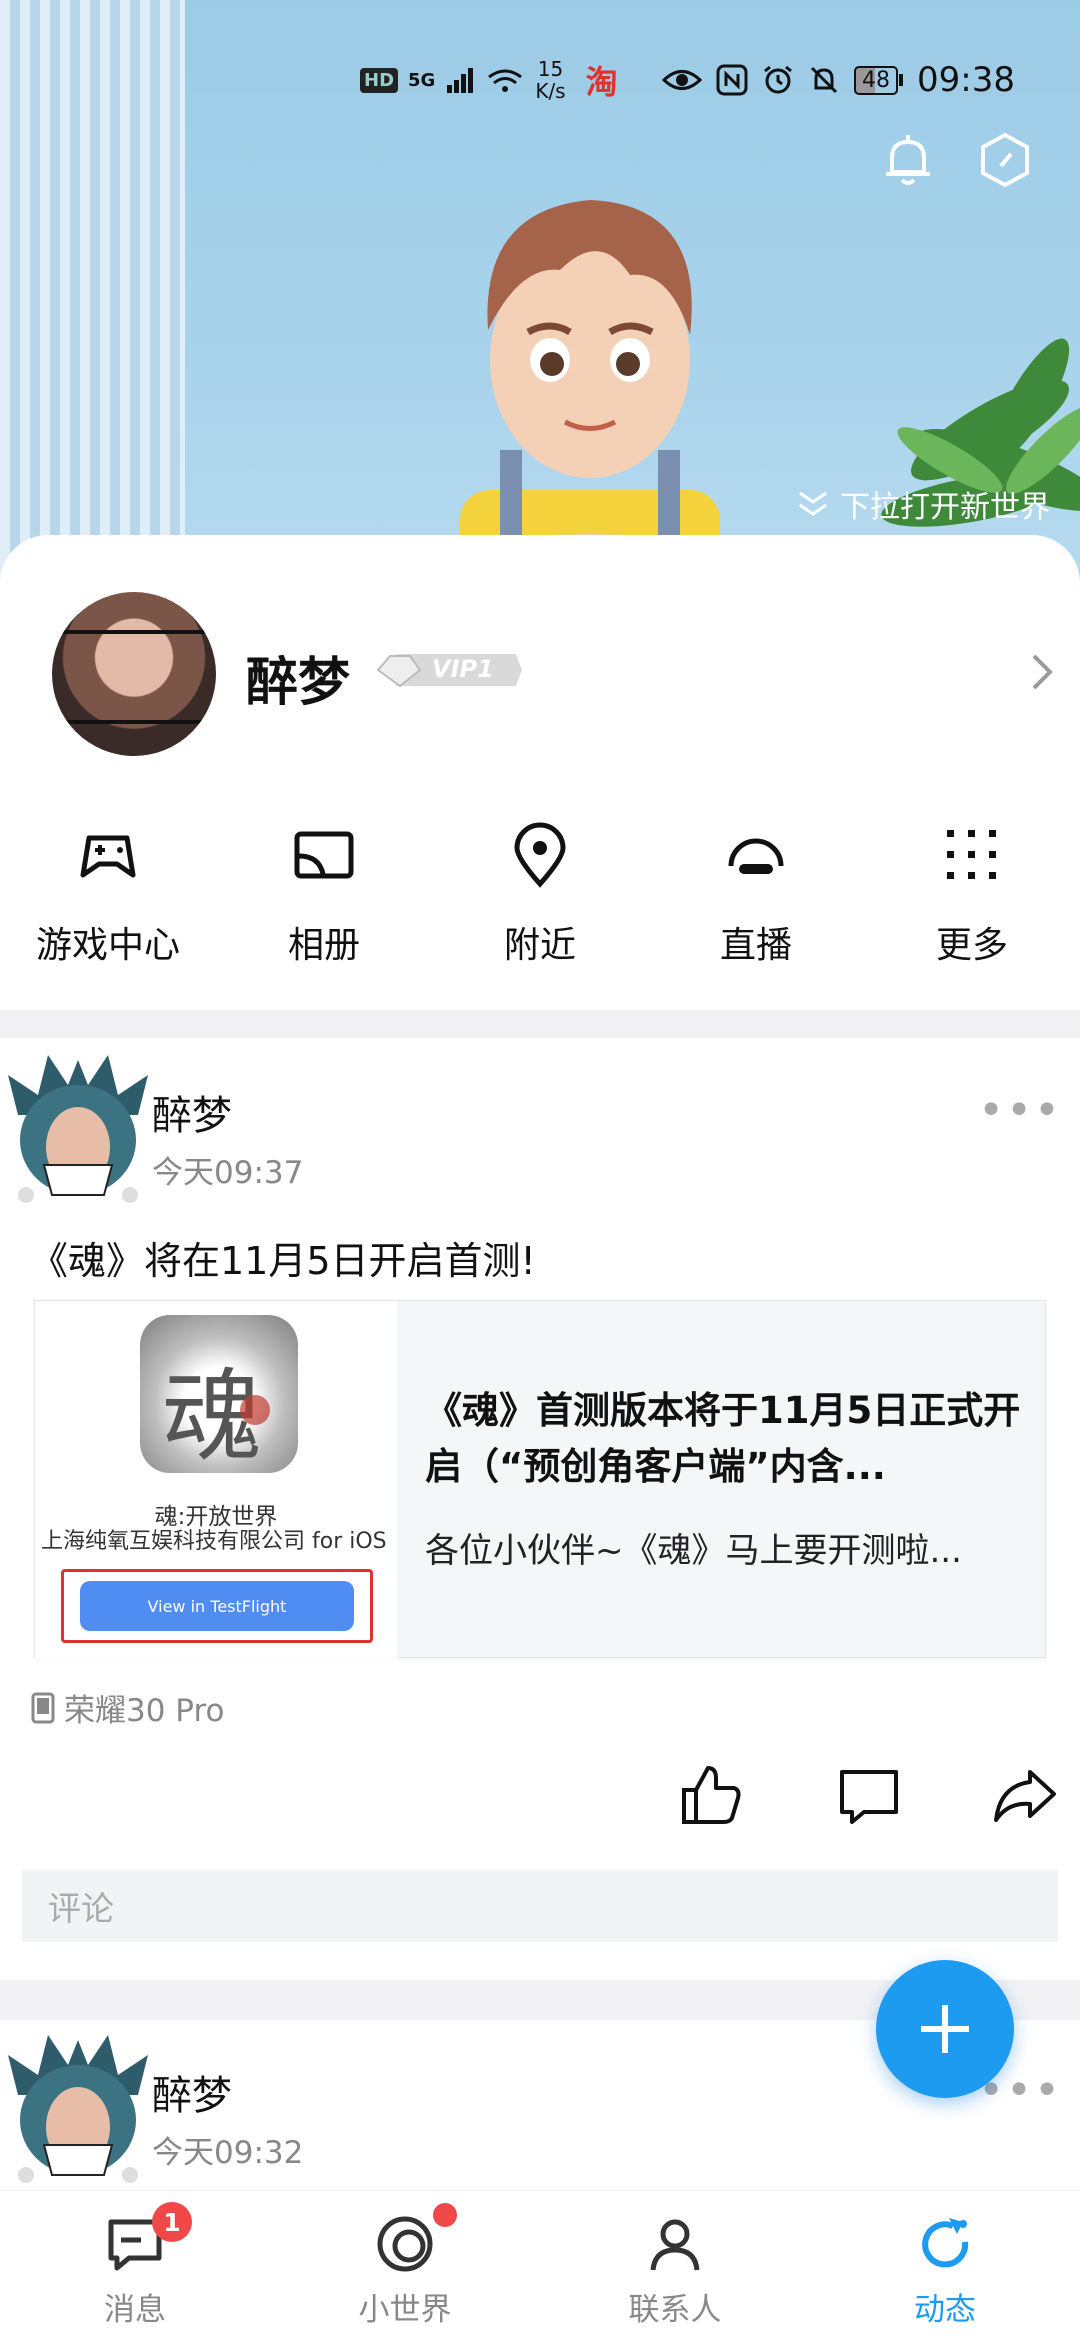 This screenshot has height=2340, width=1080. Describe the element at coordinates (134, 674) in the screenshot. I see `profile-avatar` at that location.